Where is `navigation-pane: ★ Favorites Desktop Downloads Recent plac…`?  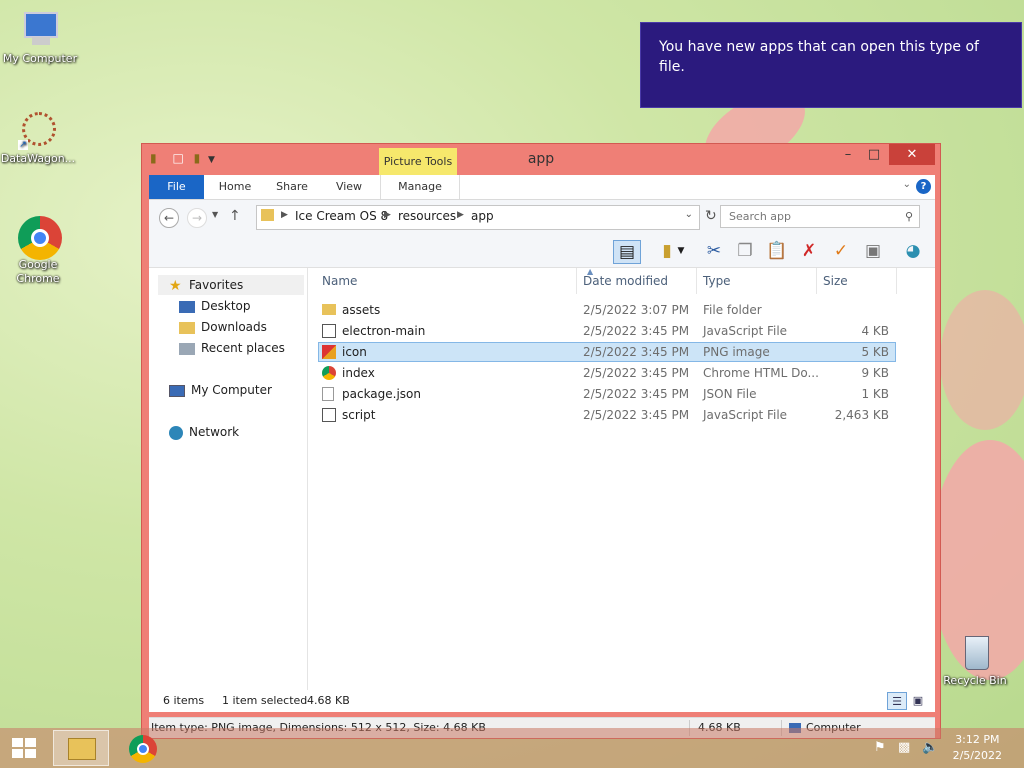 navigation-pane: ★ Favorites Desktop Downloads Recent plac… is located at coordinates (228, 489).